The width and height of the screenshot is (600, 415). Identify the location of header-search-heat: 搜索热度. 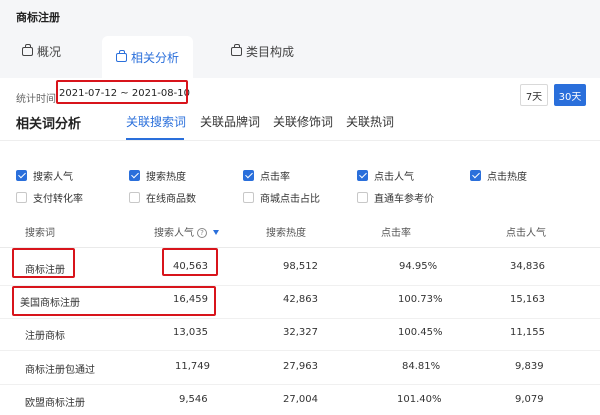
(286, 233).